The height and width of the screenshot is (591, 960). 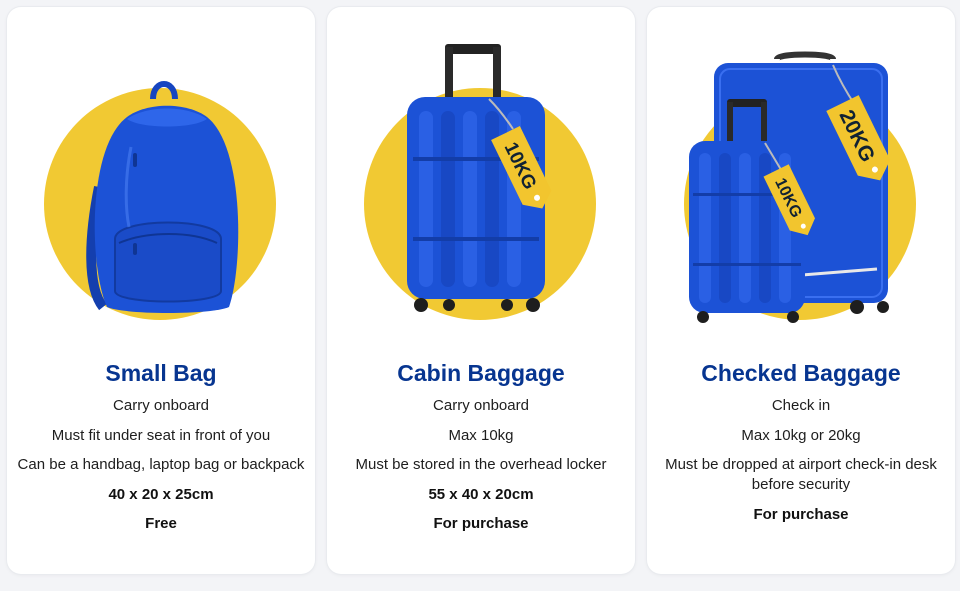 I want to click on backpack-icon, so click(x=160, y=200).